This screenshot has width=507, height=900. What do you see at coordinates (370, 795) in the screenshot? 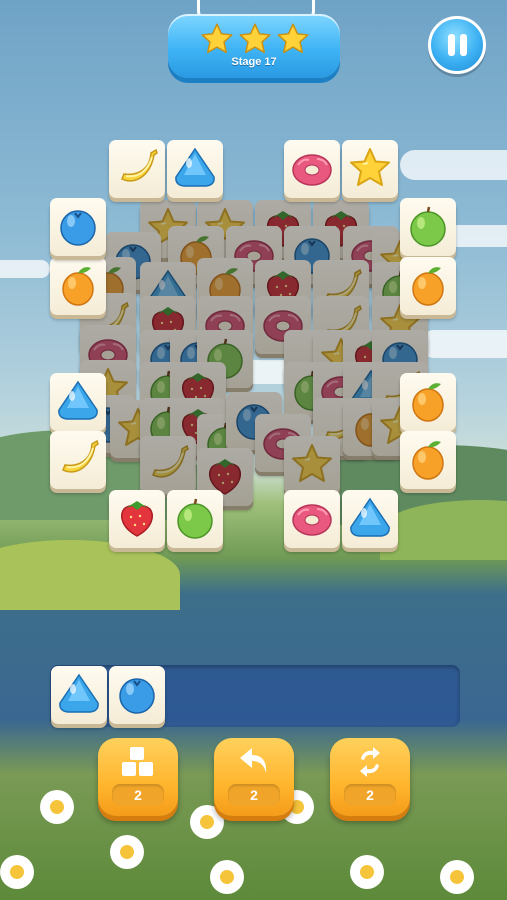
I see `refresh-count: 2` at bounding box center [370, 795].